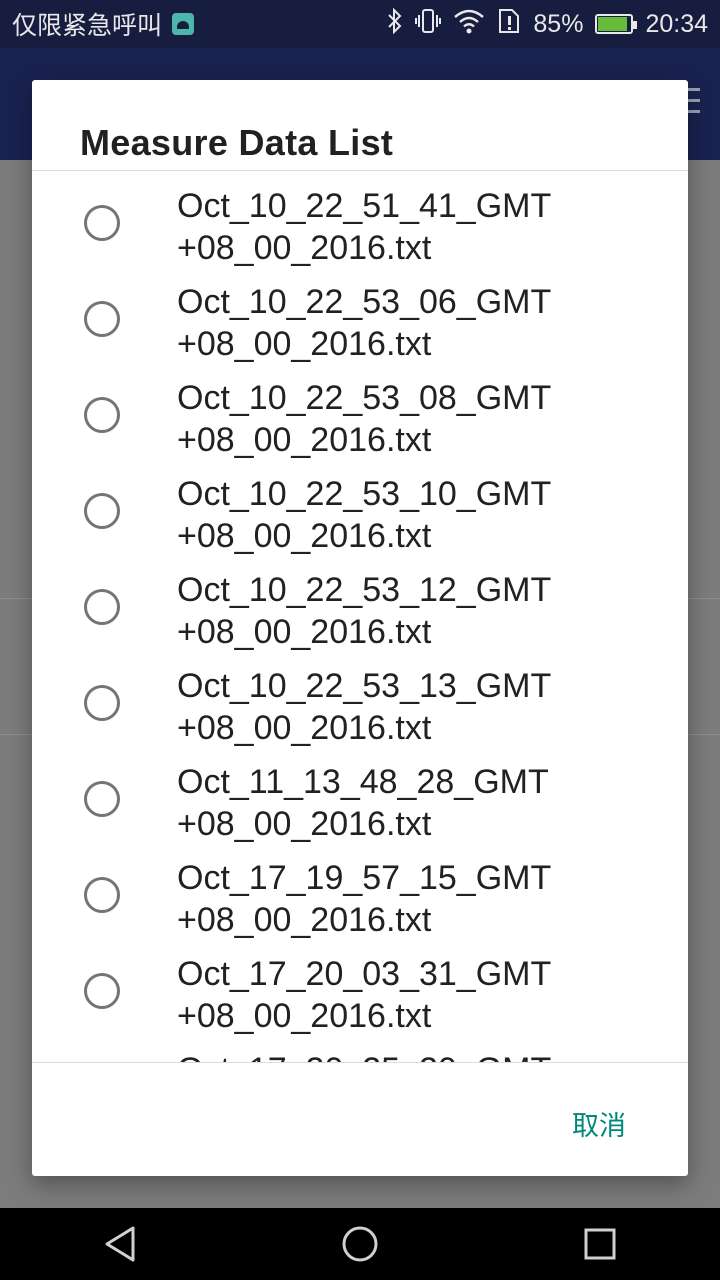 The image size is (720, 1280). I want to click on list-item: Oct_17_20_25_20_GMT +08_00_2016.txt, so click(360, 1048).